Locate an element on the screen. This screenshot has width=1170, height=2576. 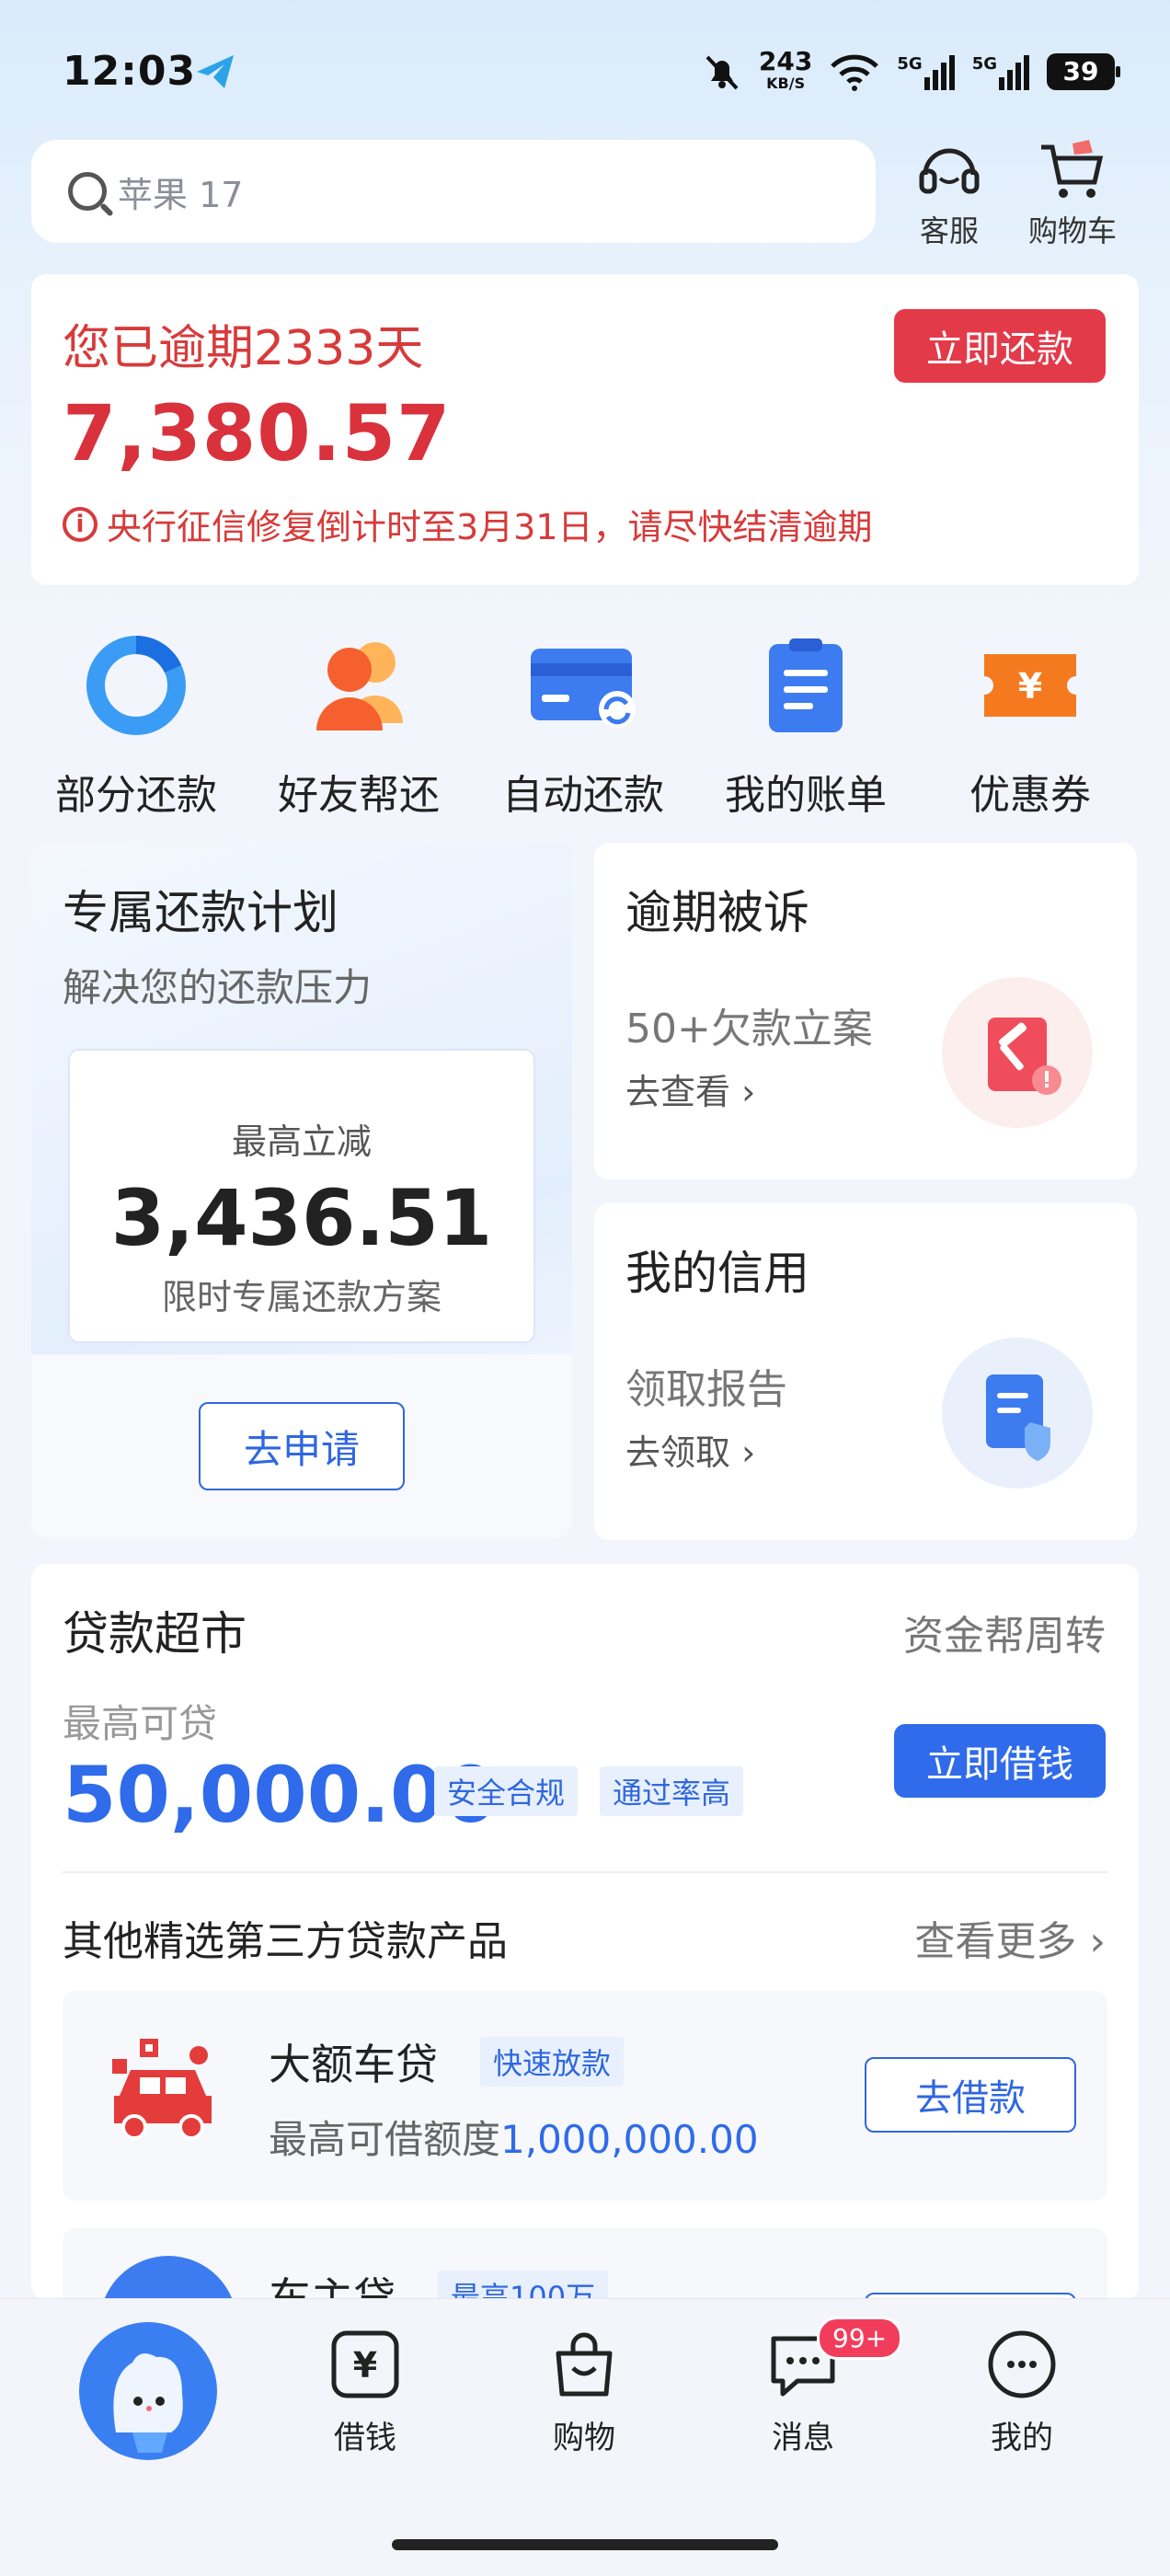
owner-loan-icon is located at coordinates (168, 2278).